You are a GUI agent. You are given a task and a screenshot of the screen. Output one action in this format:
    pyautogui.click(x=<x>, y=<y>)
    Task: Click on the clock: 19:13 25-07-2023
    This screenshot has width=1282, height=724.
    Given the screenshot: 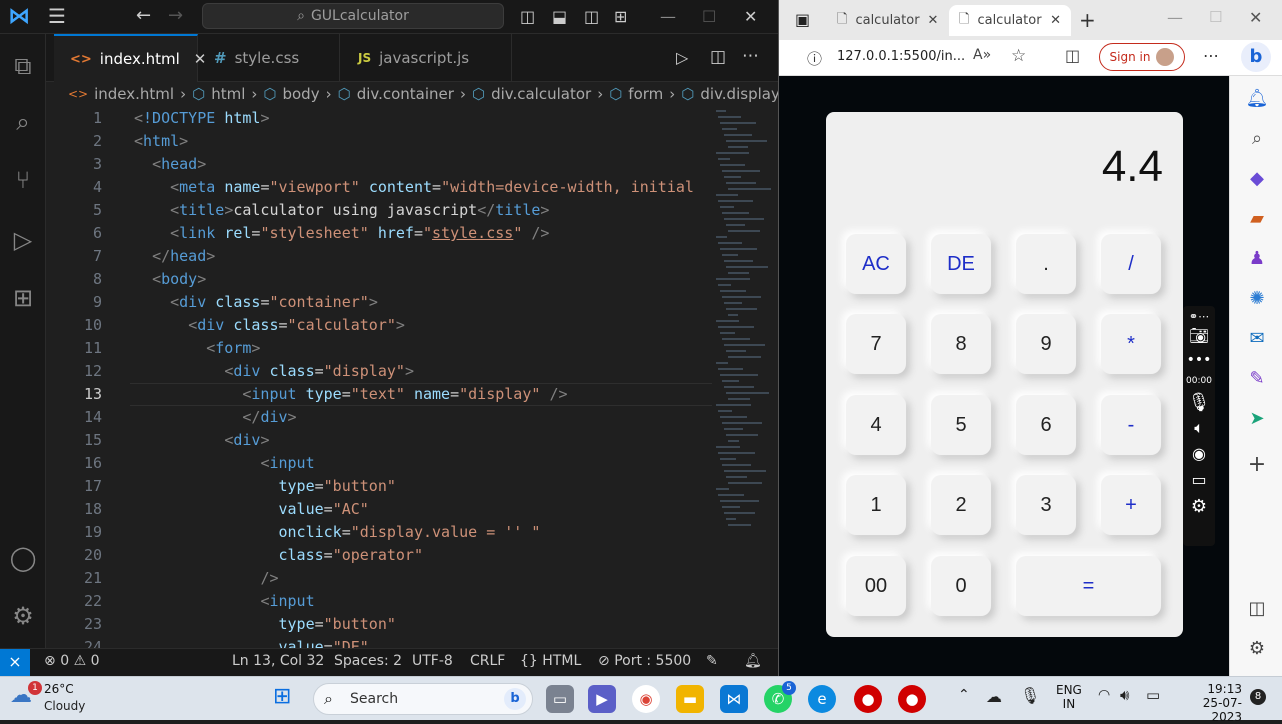 What is the action you would take?
    pyautogui.click(x=1209, y=703)
    